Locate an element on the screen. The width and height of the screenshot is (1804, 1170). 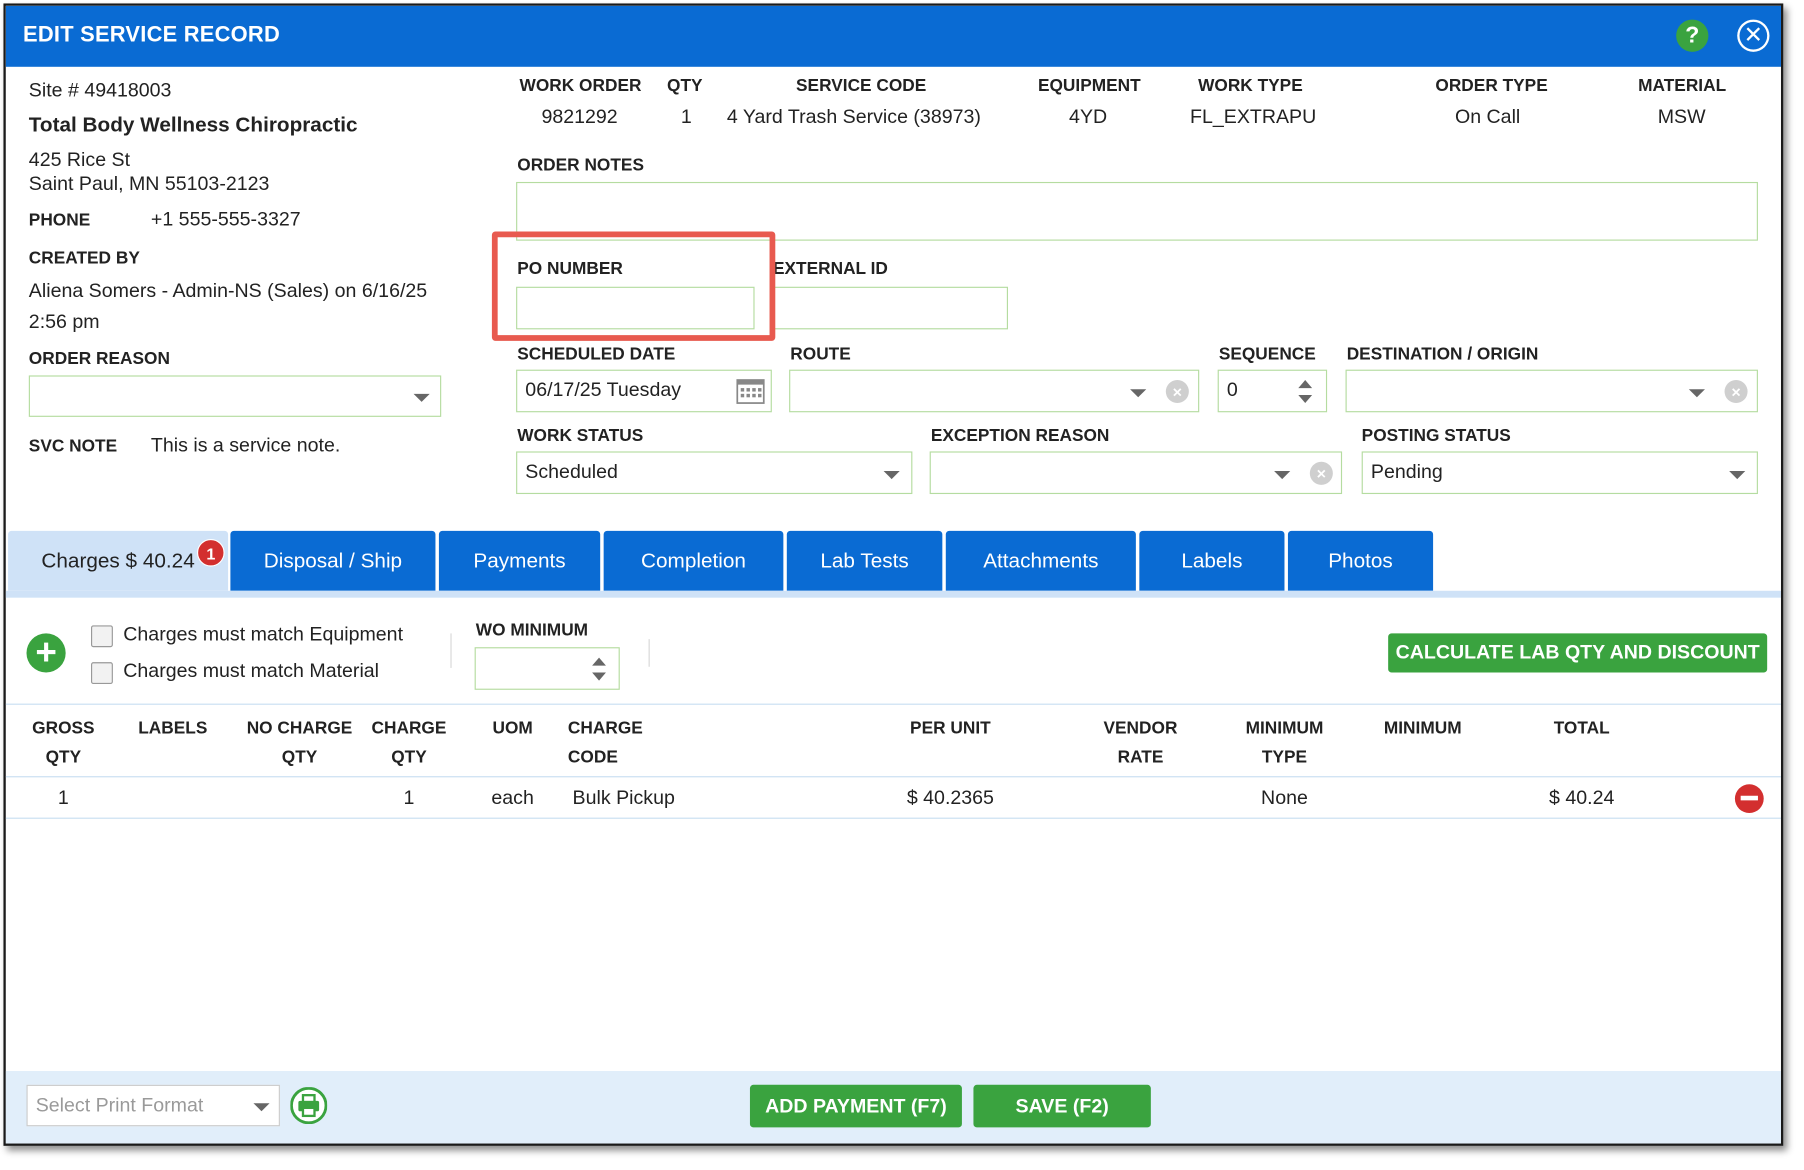
col-gross-qty: GROSS QTY is located at coordinates (63, 743).